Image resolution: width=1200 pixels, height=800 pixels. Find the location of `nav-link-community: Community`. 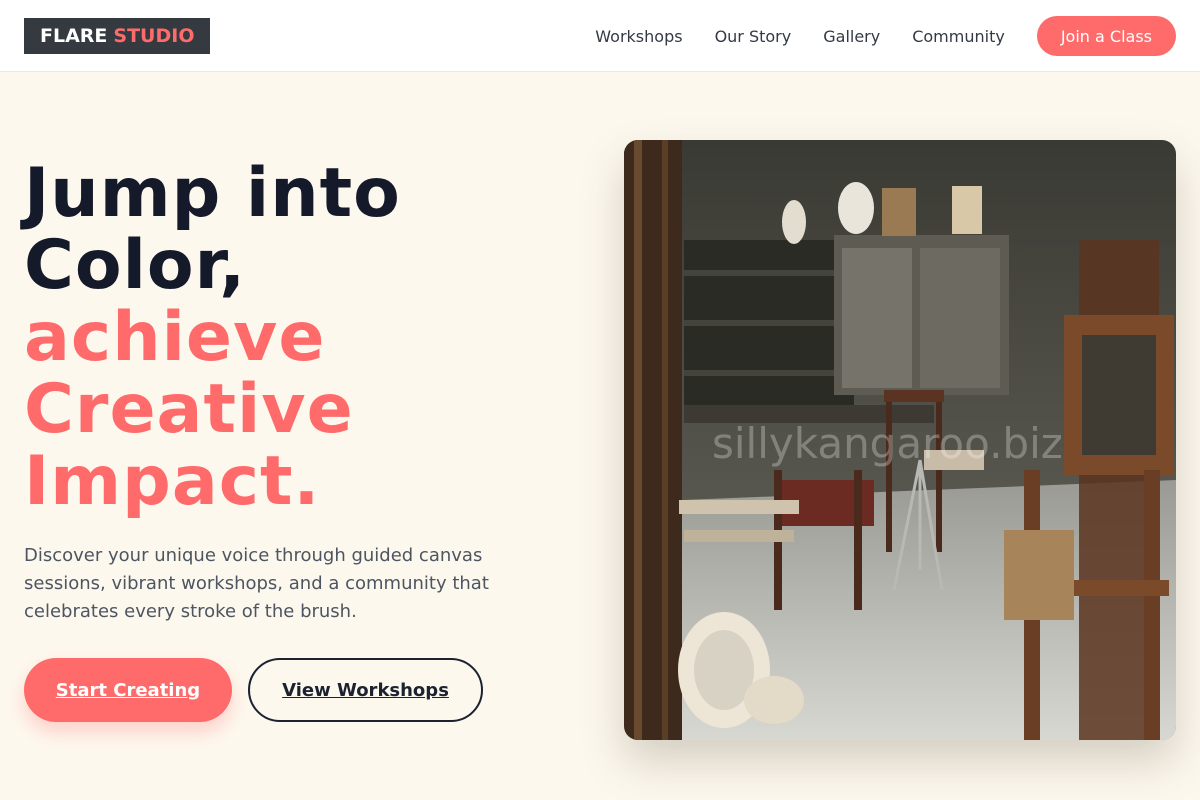

nav-link-community: Community is located at coordinates (958, 36).